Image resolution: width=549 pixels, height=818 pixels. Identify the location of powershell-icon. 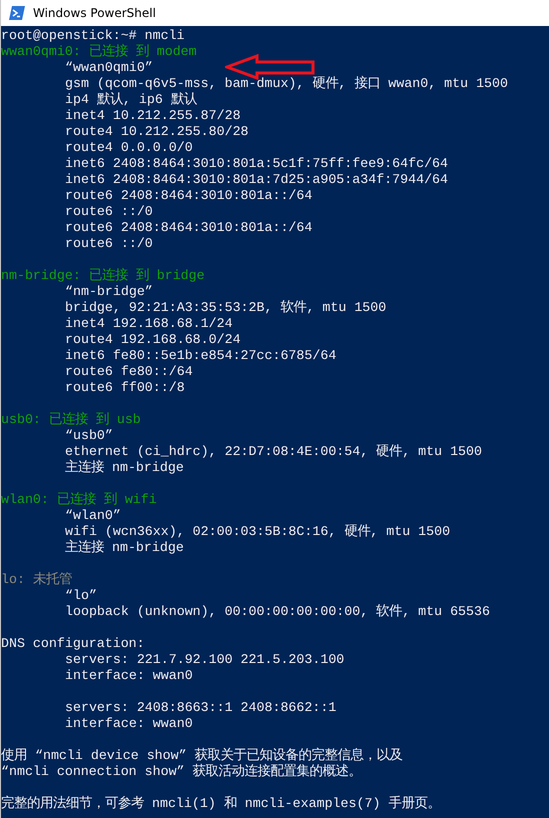
(17, 13).